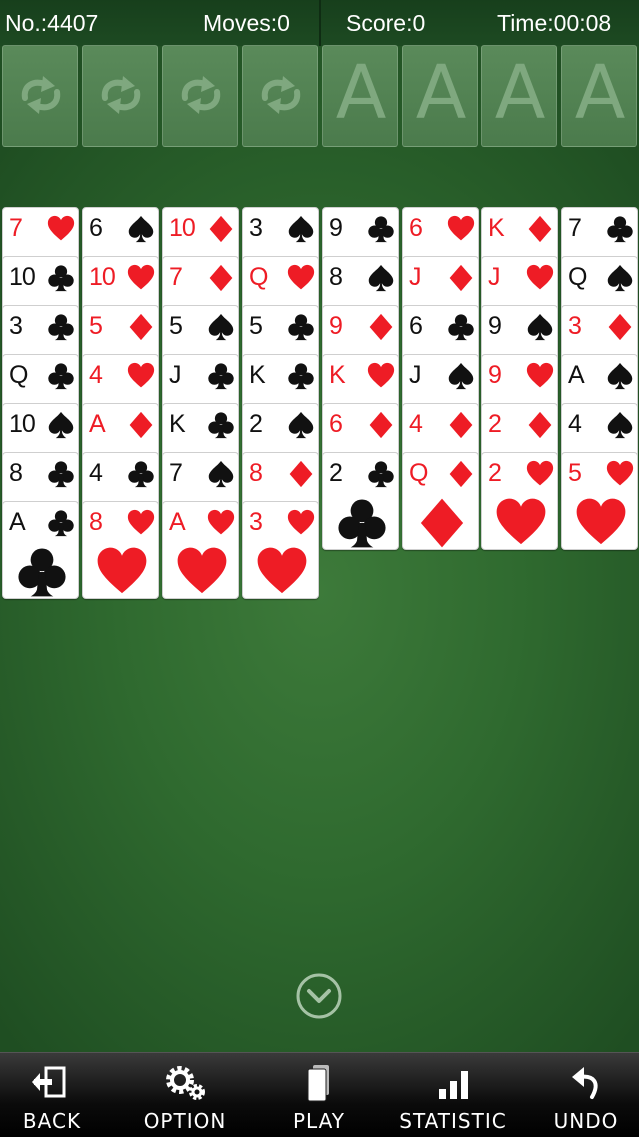 The image size is (639, 1137). Describe the element at coordinates (185, 1095) in the screenshot. I see `option-button: OPTION` at that location.